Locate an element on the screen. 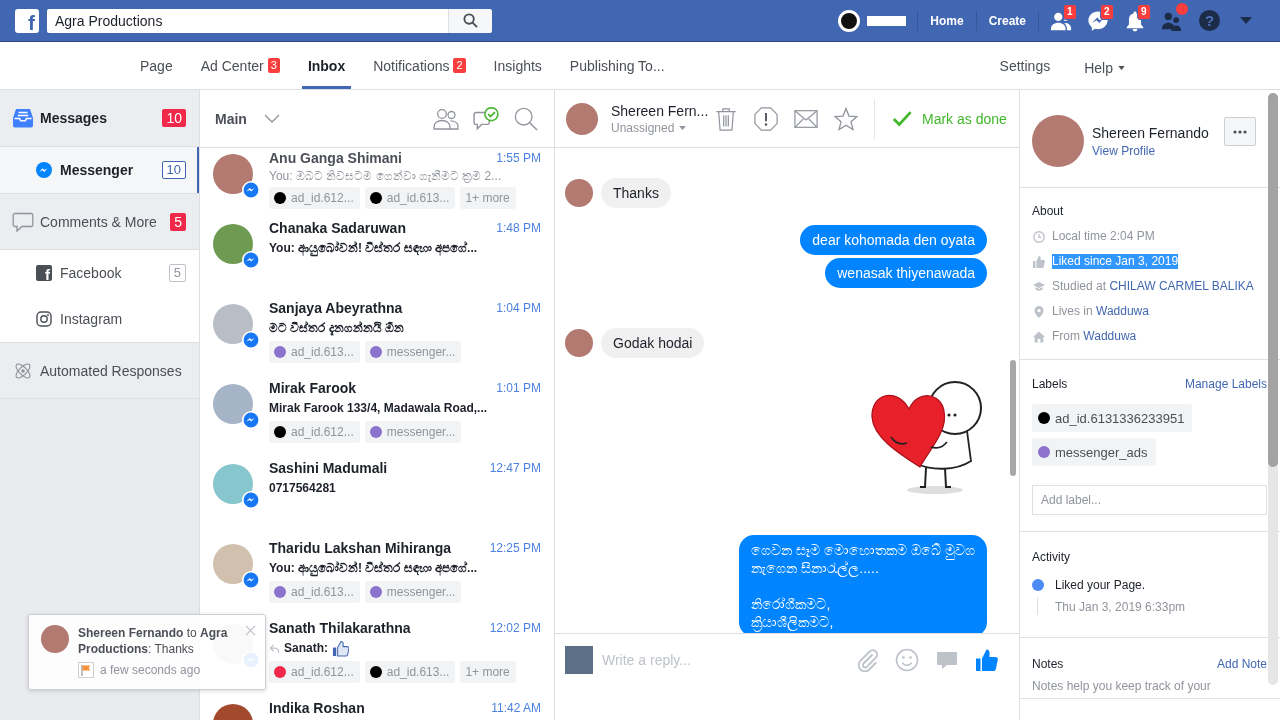 This screenshot has width=1280, height=720. more-button is located at coordinates (1240, 131).